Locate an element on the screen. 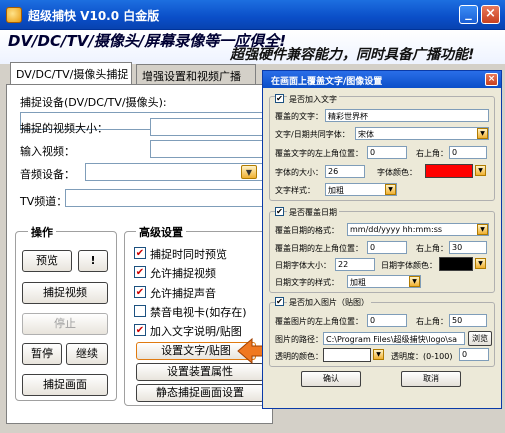  capture-frame-button: 捕捉画面 is located at coordinates (65, 385).